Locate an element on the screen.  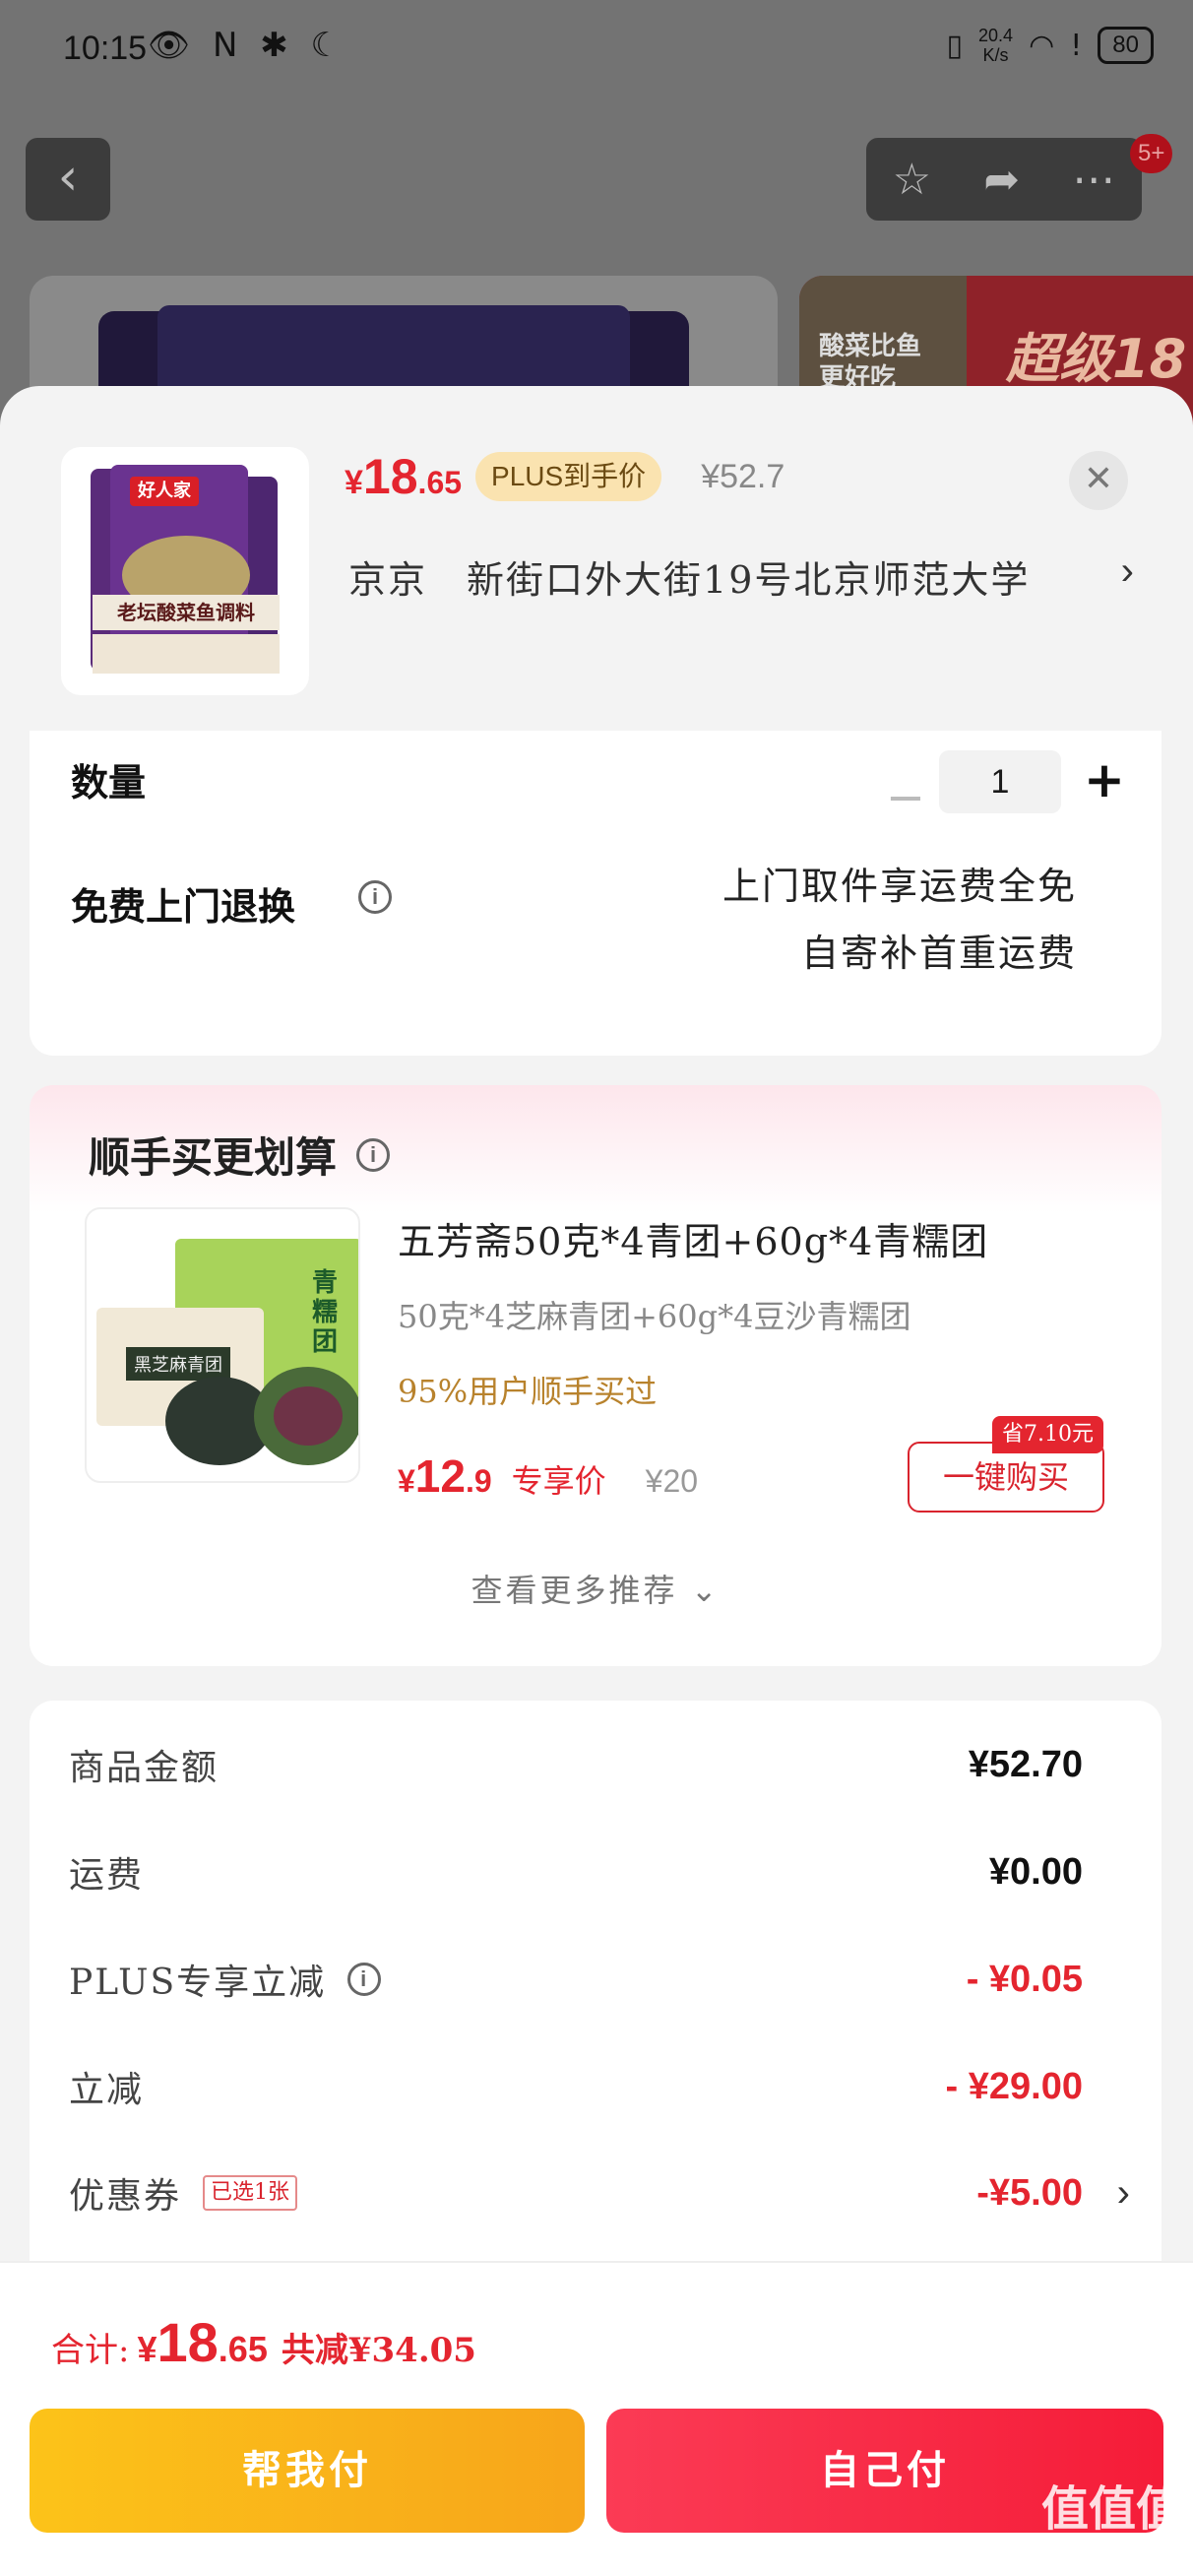
chevron-down-icon: ⌄ is located at coordinates (705, 1590).